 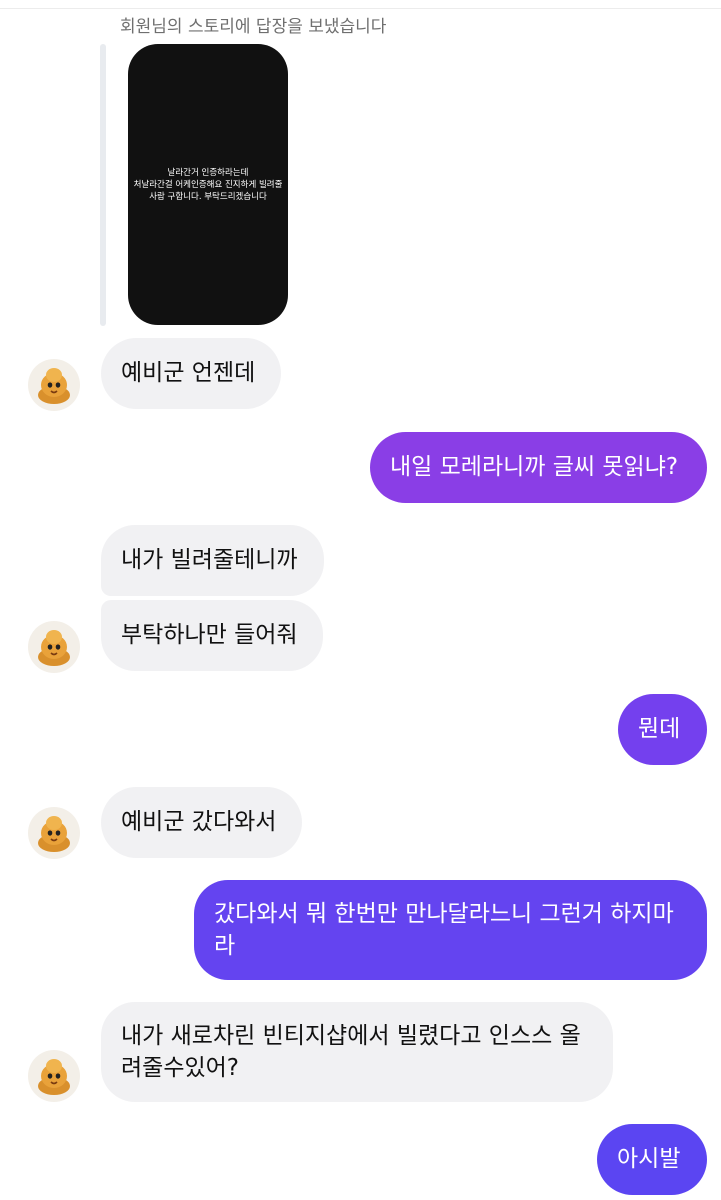 What do you see at coordinates (253, 27) in the screenshot?
I see `story-reply-caption: 회원님의 스토리에 답장을 보냈습니다` at bounding box center [253, 27].